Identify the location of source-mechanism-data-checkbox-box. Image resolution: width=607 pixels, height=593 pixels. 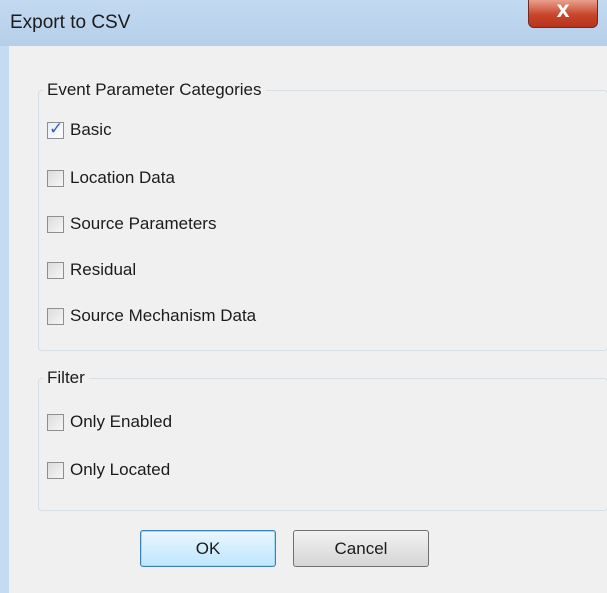
(55, 316).